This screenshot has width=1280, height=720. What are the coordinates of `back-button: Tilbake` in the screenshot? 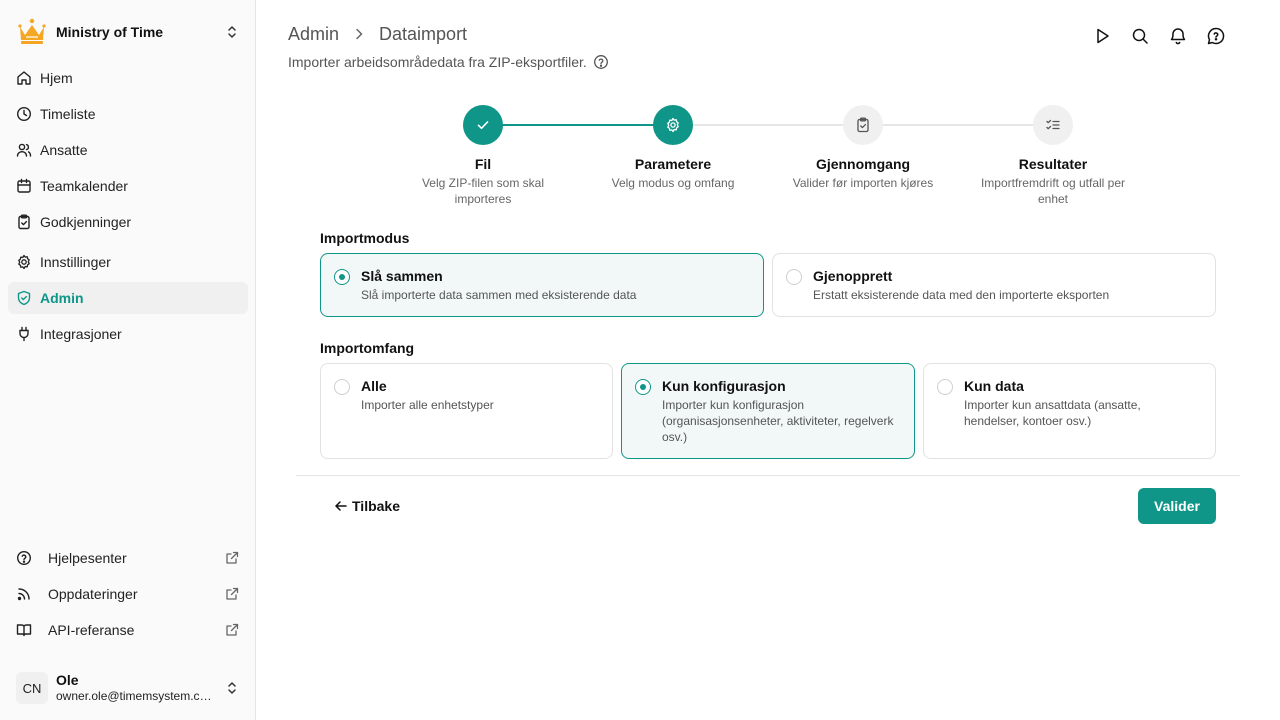 It's located at (367, 506).